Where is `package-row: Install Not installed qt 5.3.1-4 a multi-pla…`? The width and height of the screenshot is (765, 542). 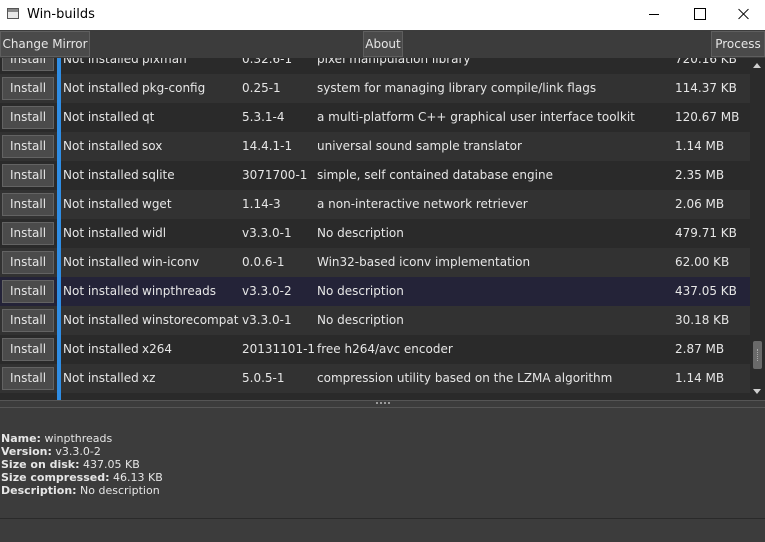
package-row: Install Not installed qt 5.3.1-4 a multi-pla… is located at coordinates (375, 117).